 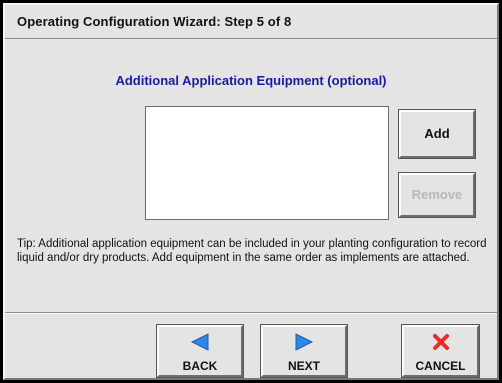 I want to click on arrow-right-icon, so click(x=304, y=343).